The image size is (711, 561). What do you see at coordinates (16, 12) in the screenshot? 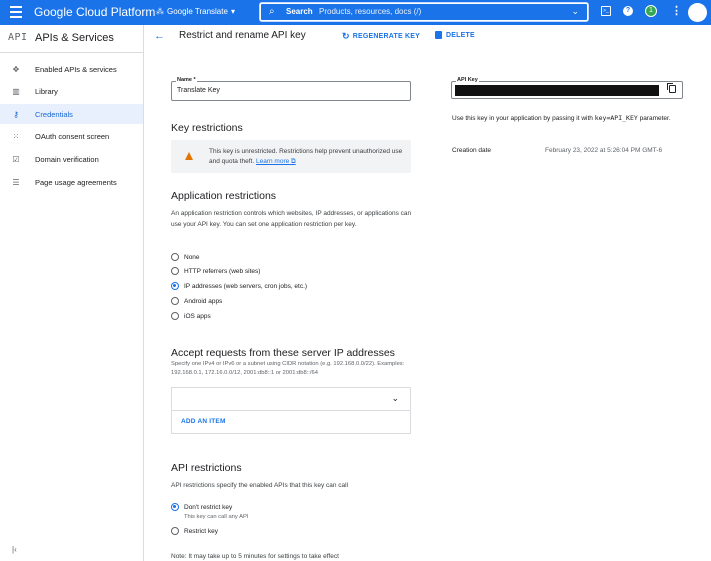
I see `menu-icon` at bounding box center [16, 12].